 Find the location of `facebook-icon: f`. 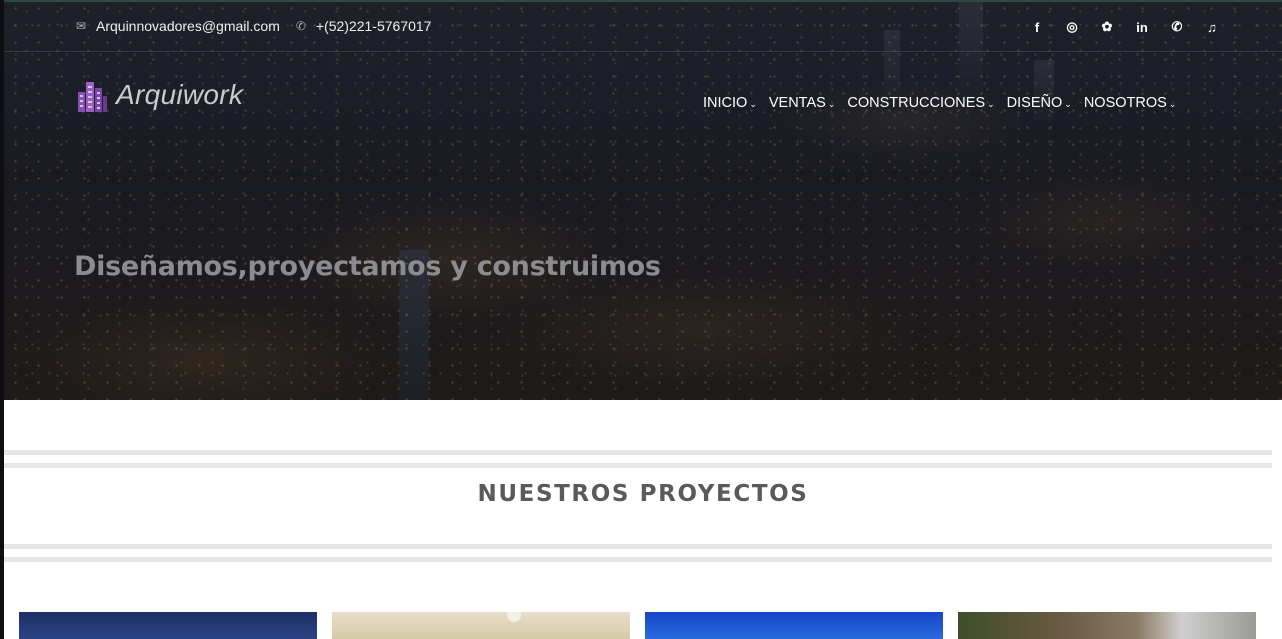

facebook-icon: f is located at coordinates (1037, 27).